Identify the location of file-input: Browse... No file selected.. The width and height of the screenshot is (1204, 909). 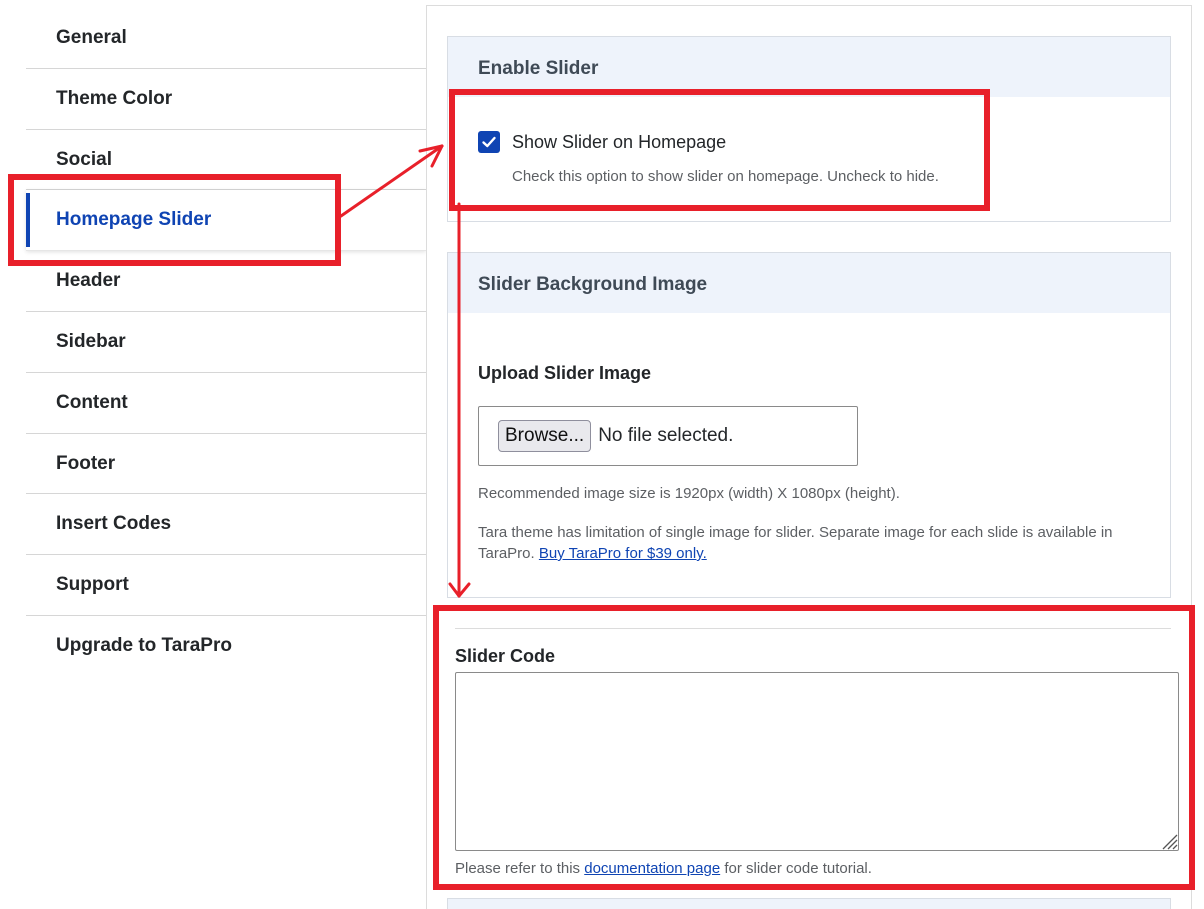
(668, 436).